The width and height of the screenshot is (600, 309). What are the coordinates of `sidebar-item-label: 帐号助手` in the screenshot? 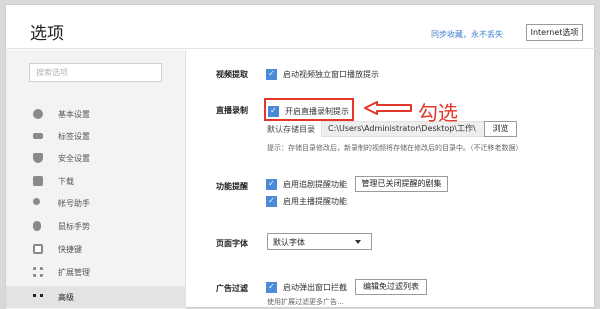 It's located at (74, 203).